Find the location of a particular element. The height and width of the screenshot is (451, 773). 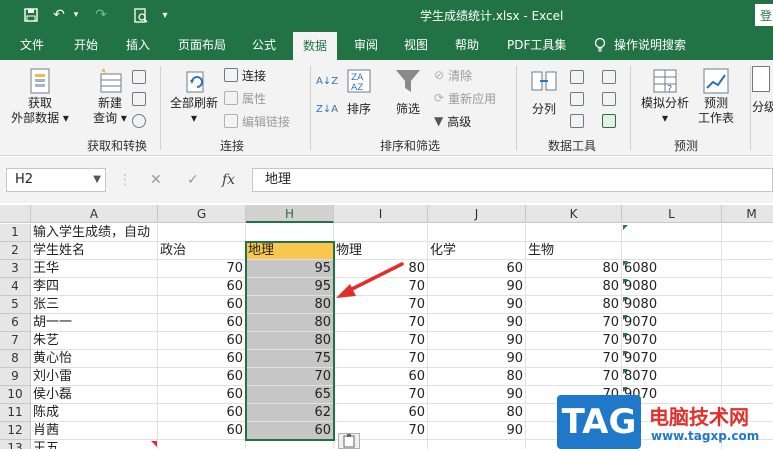

row-header: 2 is located at coordinates (15, 251).